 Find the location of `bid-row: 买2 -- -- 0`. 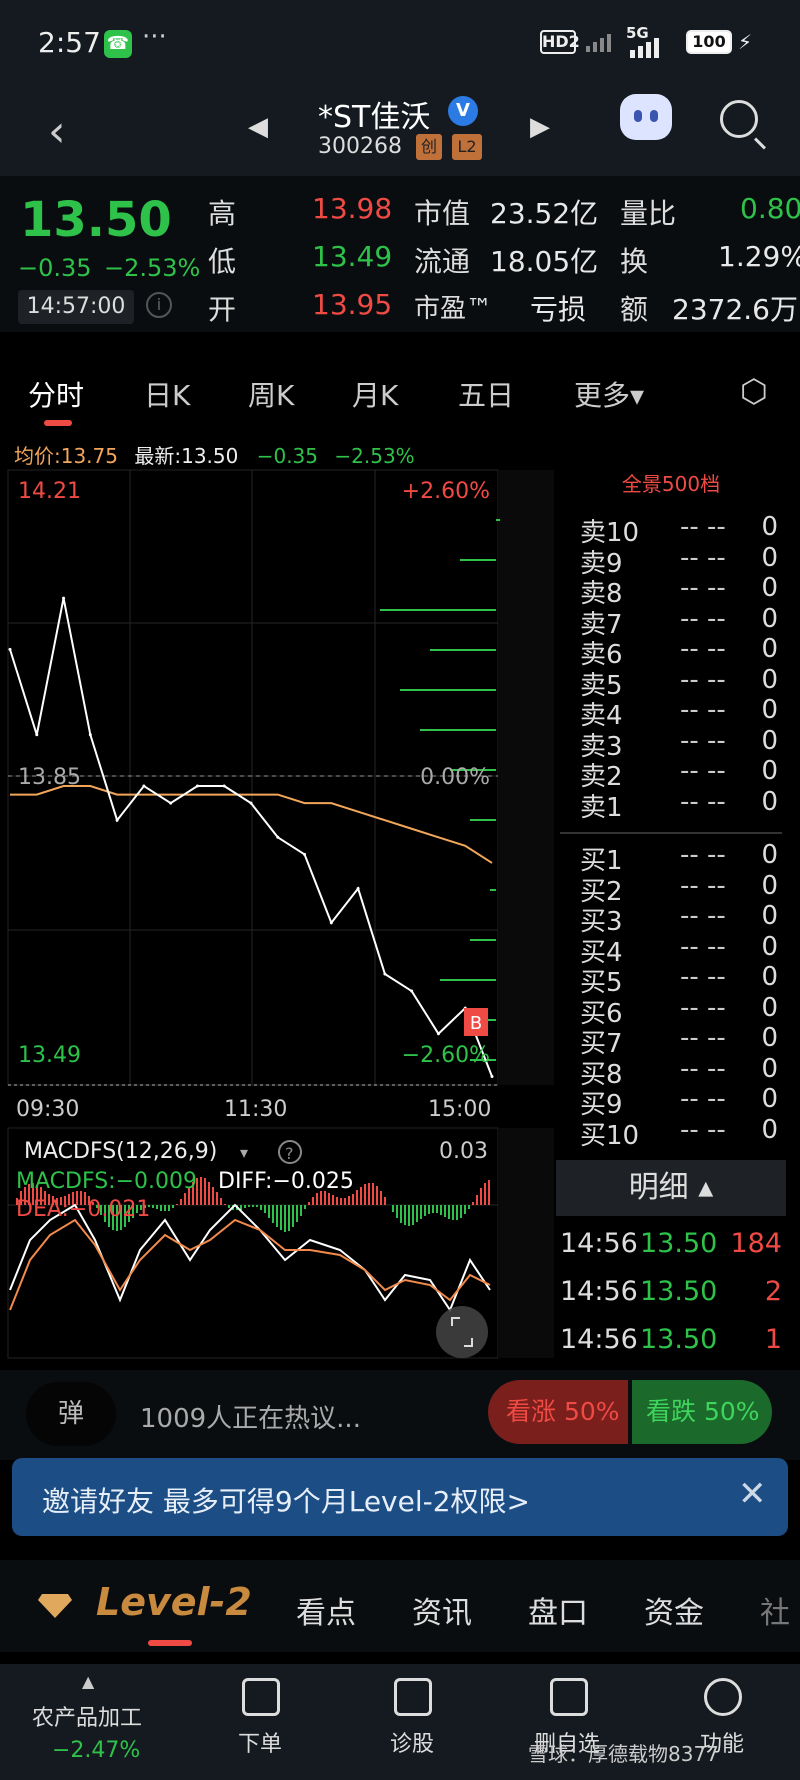

bid-row: 买2 -- -- 0 is located at coordinates (678, 889).